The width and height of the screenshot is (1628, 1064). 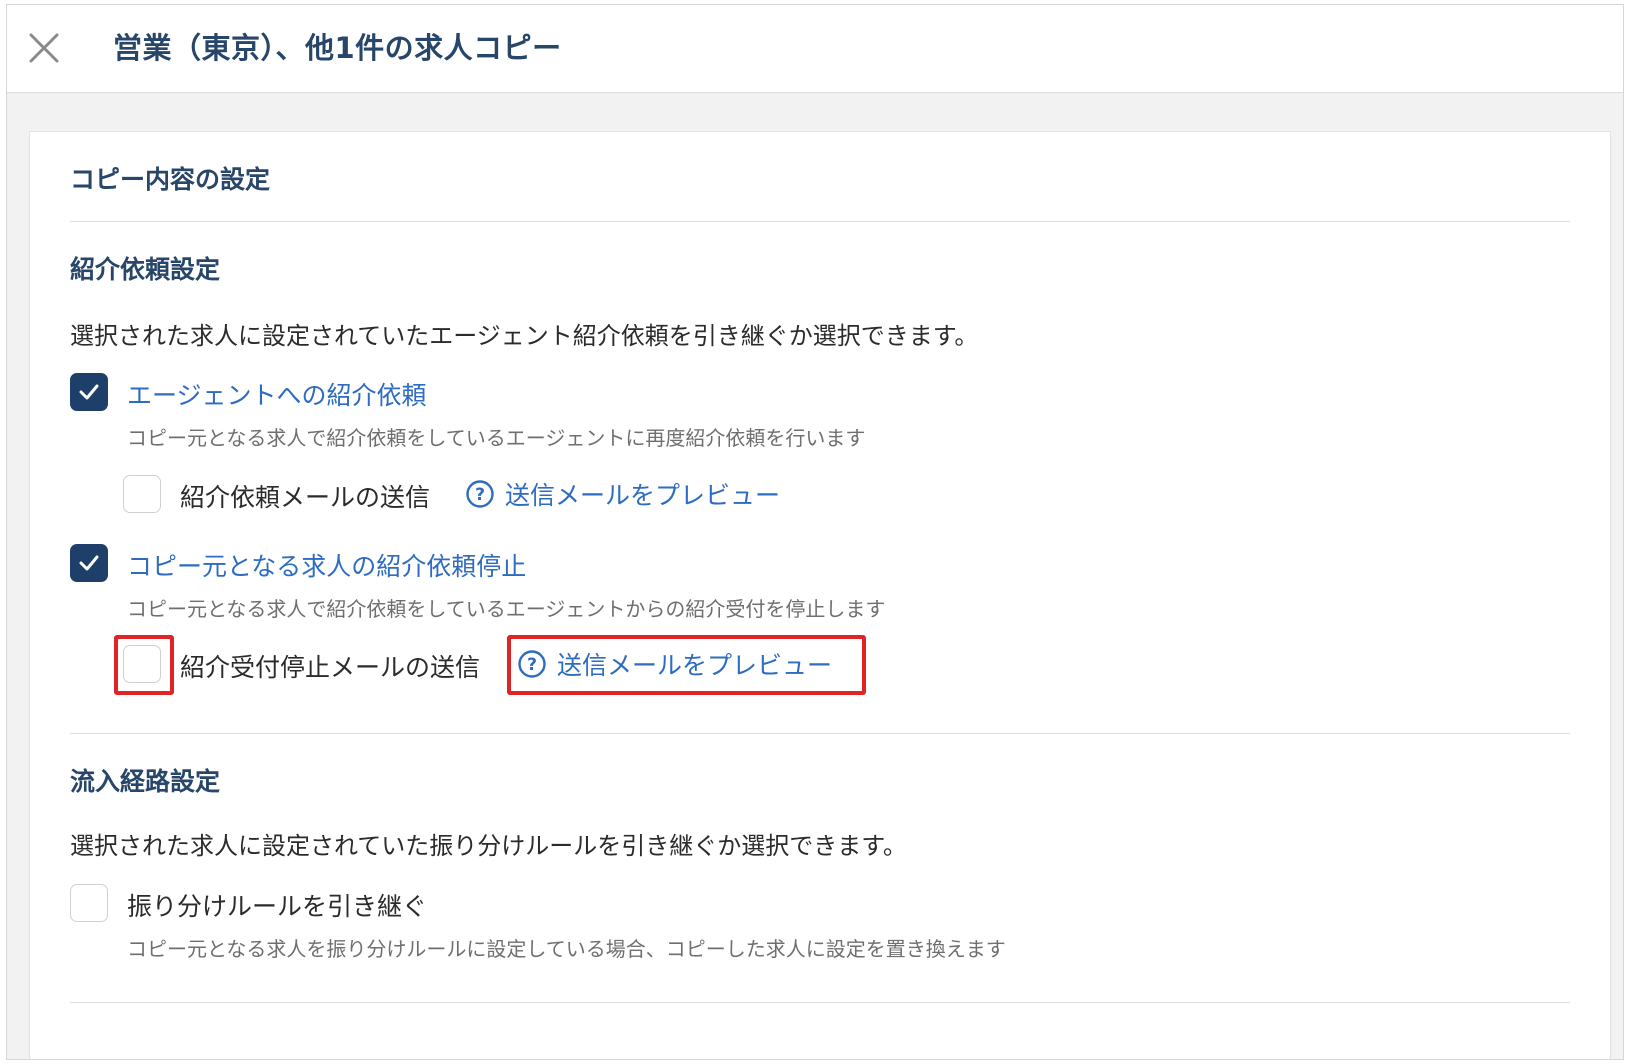 I want to click on dialog-header: 営業（東京）、他1件の求人コピー, so click(x=815, y=49).